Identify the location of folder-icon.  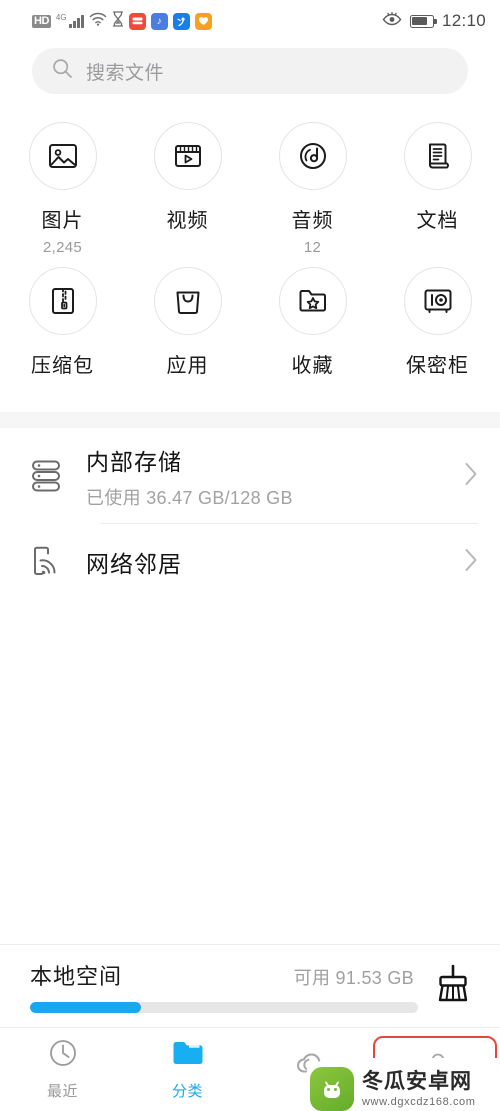
(188, 1055).